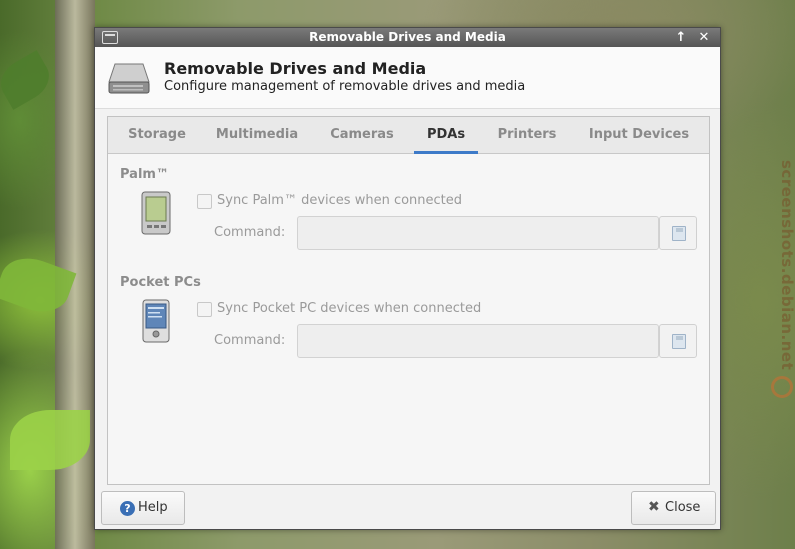 This screenshot has height=549, width=795. Describe the element at coordinates (250, 232) in the screenshot. I see `palm-command-label: Command:` at that location.